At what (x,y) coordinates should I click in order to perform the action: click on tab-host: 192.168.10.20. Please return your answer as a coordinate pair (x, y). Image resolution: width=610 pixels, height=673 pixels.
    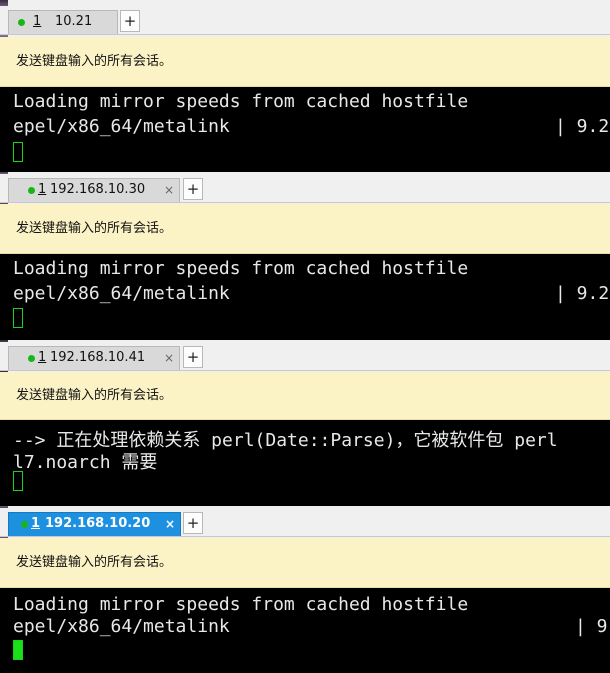
    Looking at the image, I should click on (98, 523).